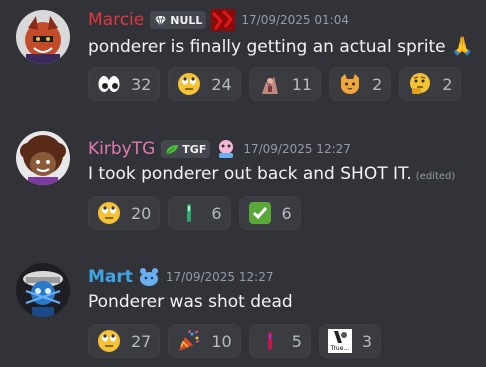 The height and width of the screenshot is (367, 486). I want to click on reaction-check-mark: 6, so click(269, 213).